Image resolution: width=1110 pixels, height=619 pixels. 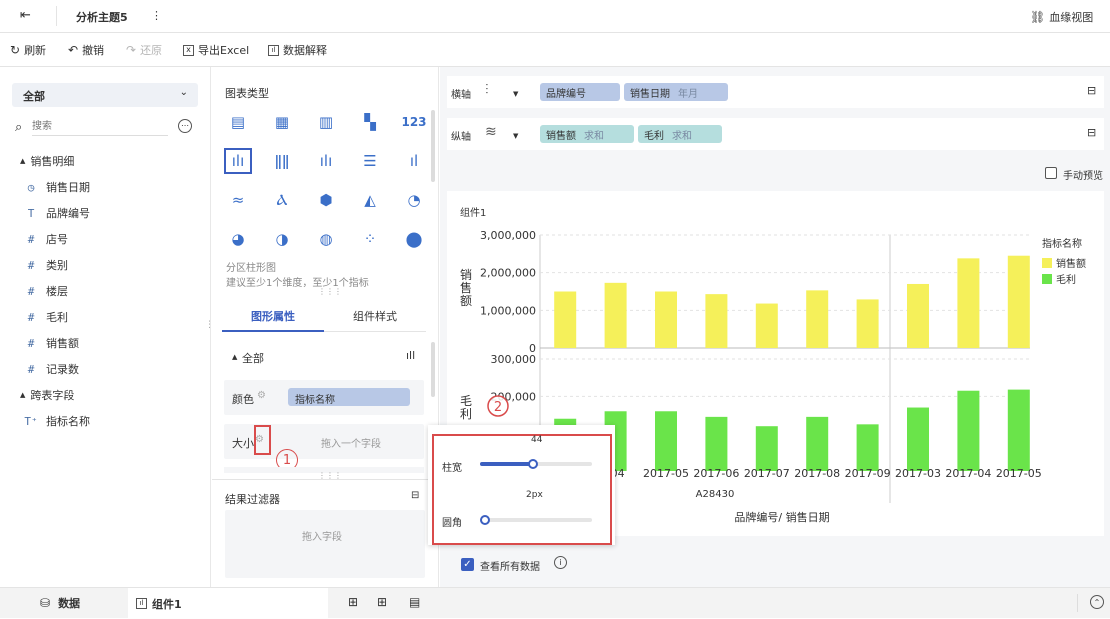 What do you see at coordinates (100, 127) in the screenshot?
I see `field-search-input` at bounding box center [100, 127].